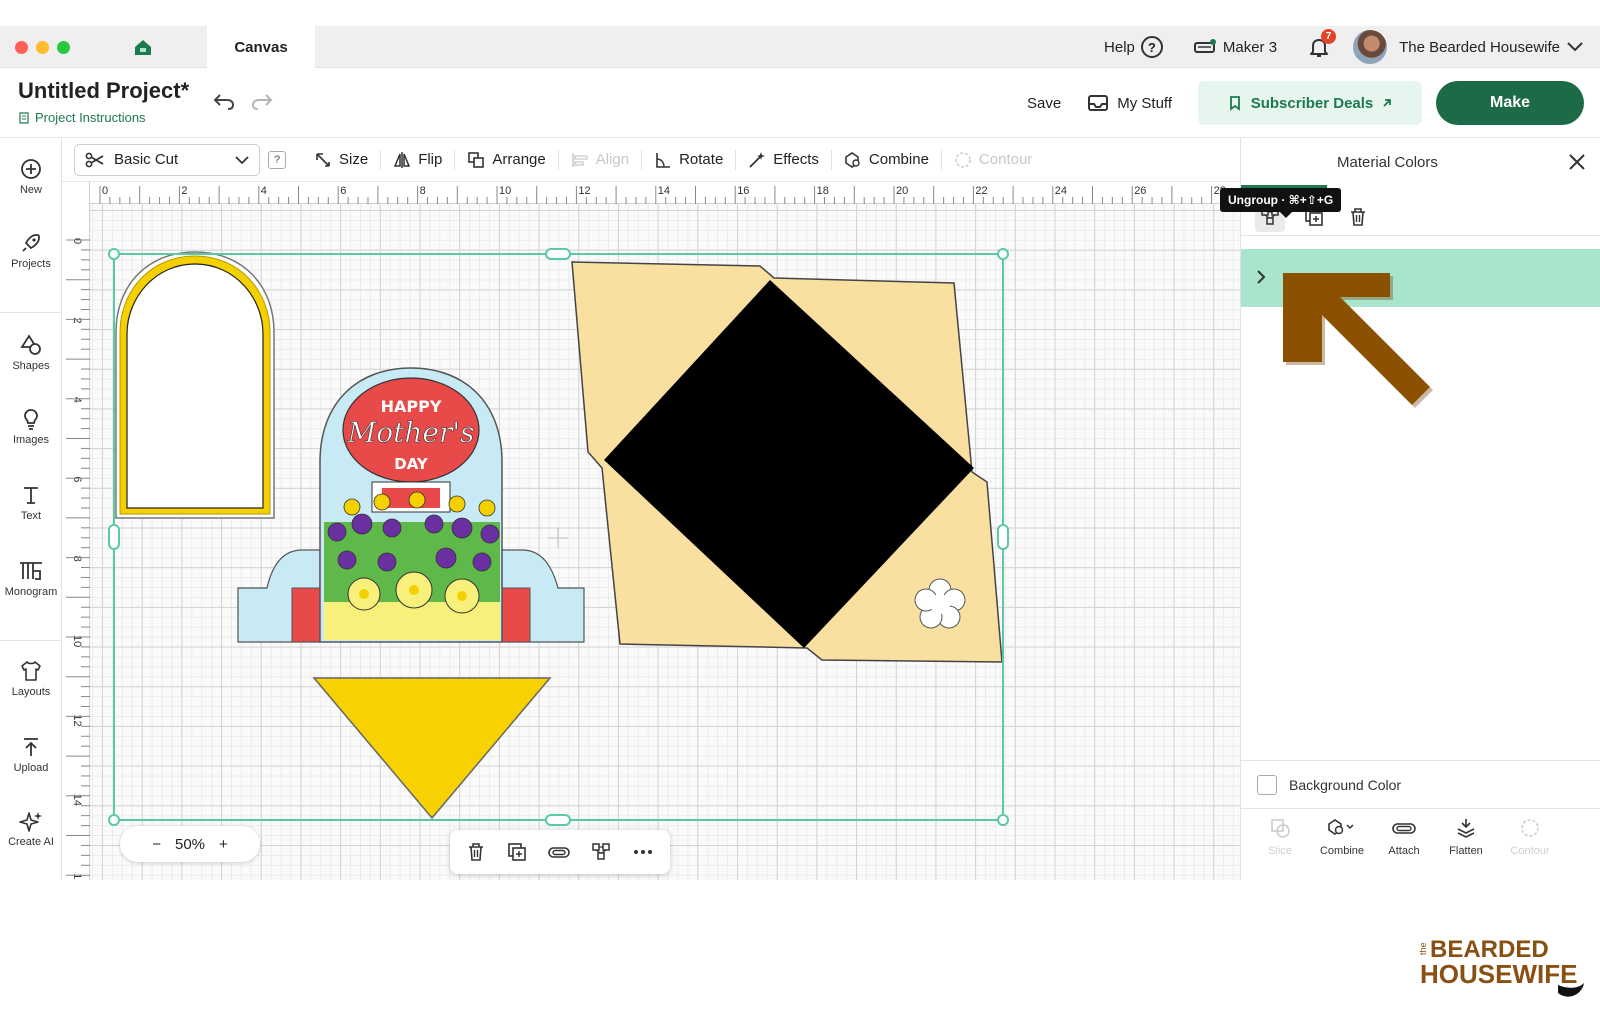  Describe the element at coordinates (411, 432) in the screenshot. I see `card-text-line2: Mother's` at that location.